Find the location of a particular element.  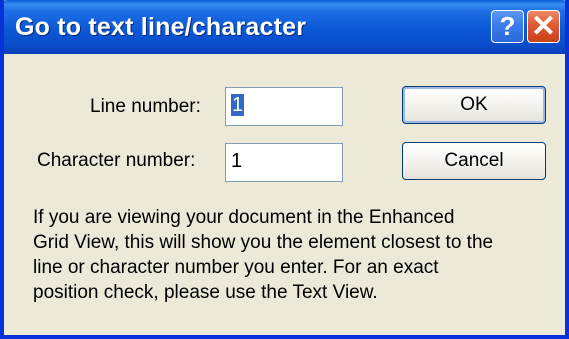

character-number-value: 1 is located at coordinates (237, 161).